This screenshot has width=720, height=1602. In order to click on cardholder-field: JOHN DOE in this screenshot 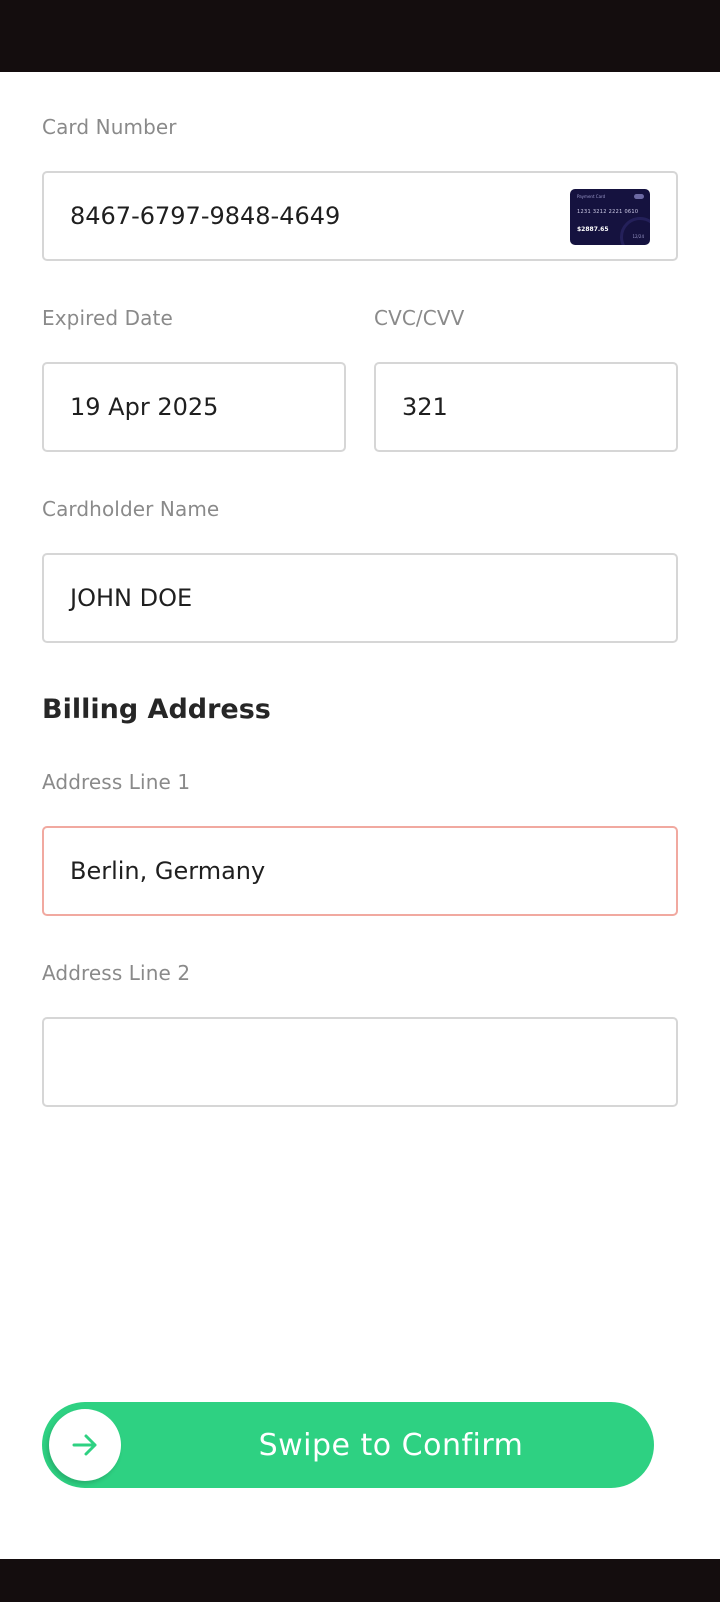, I will do `click(360, 598)`.